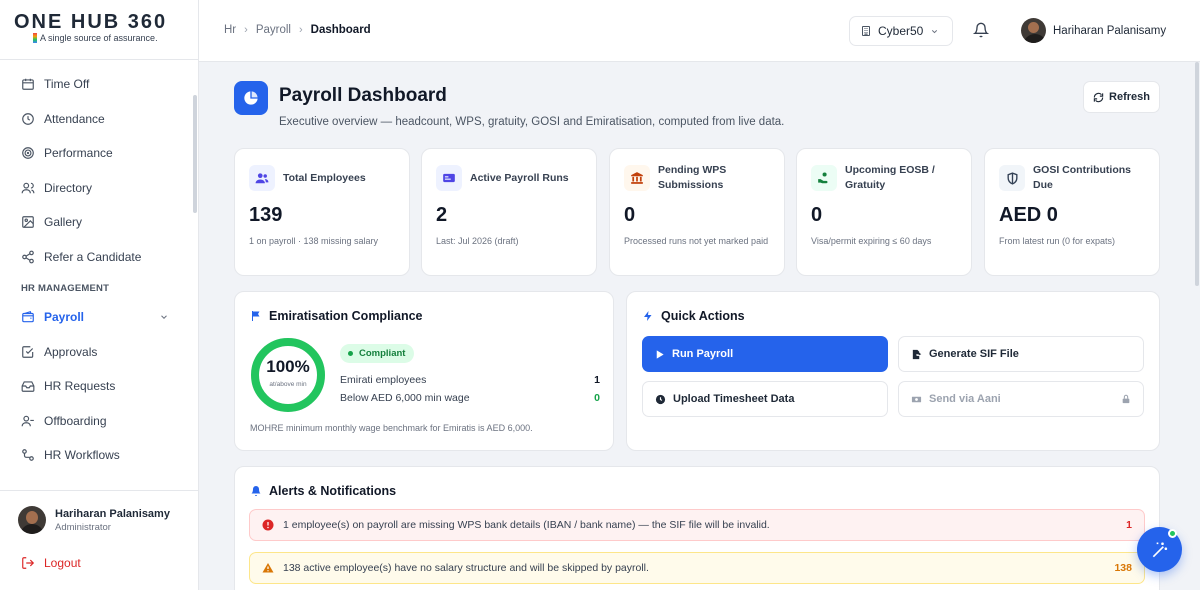  I want to click on image-icon, so click(28, 222).